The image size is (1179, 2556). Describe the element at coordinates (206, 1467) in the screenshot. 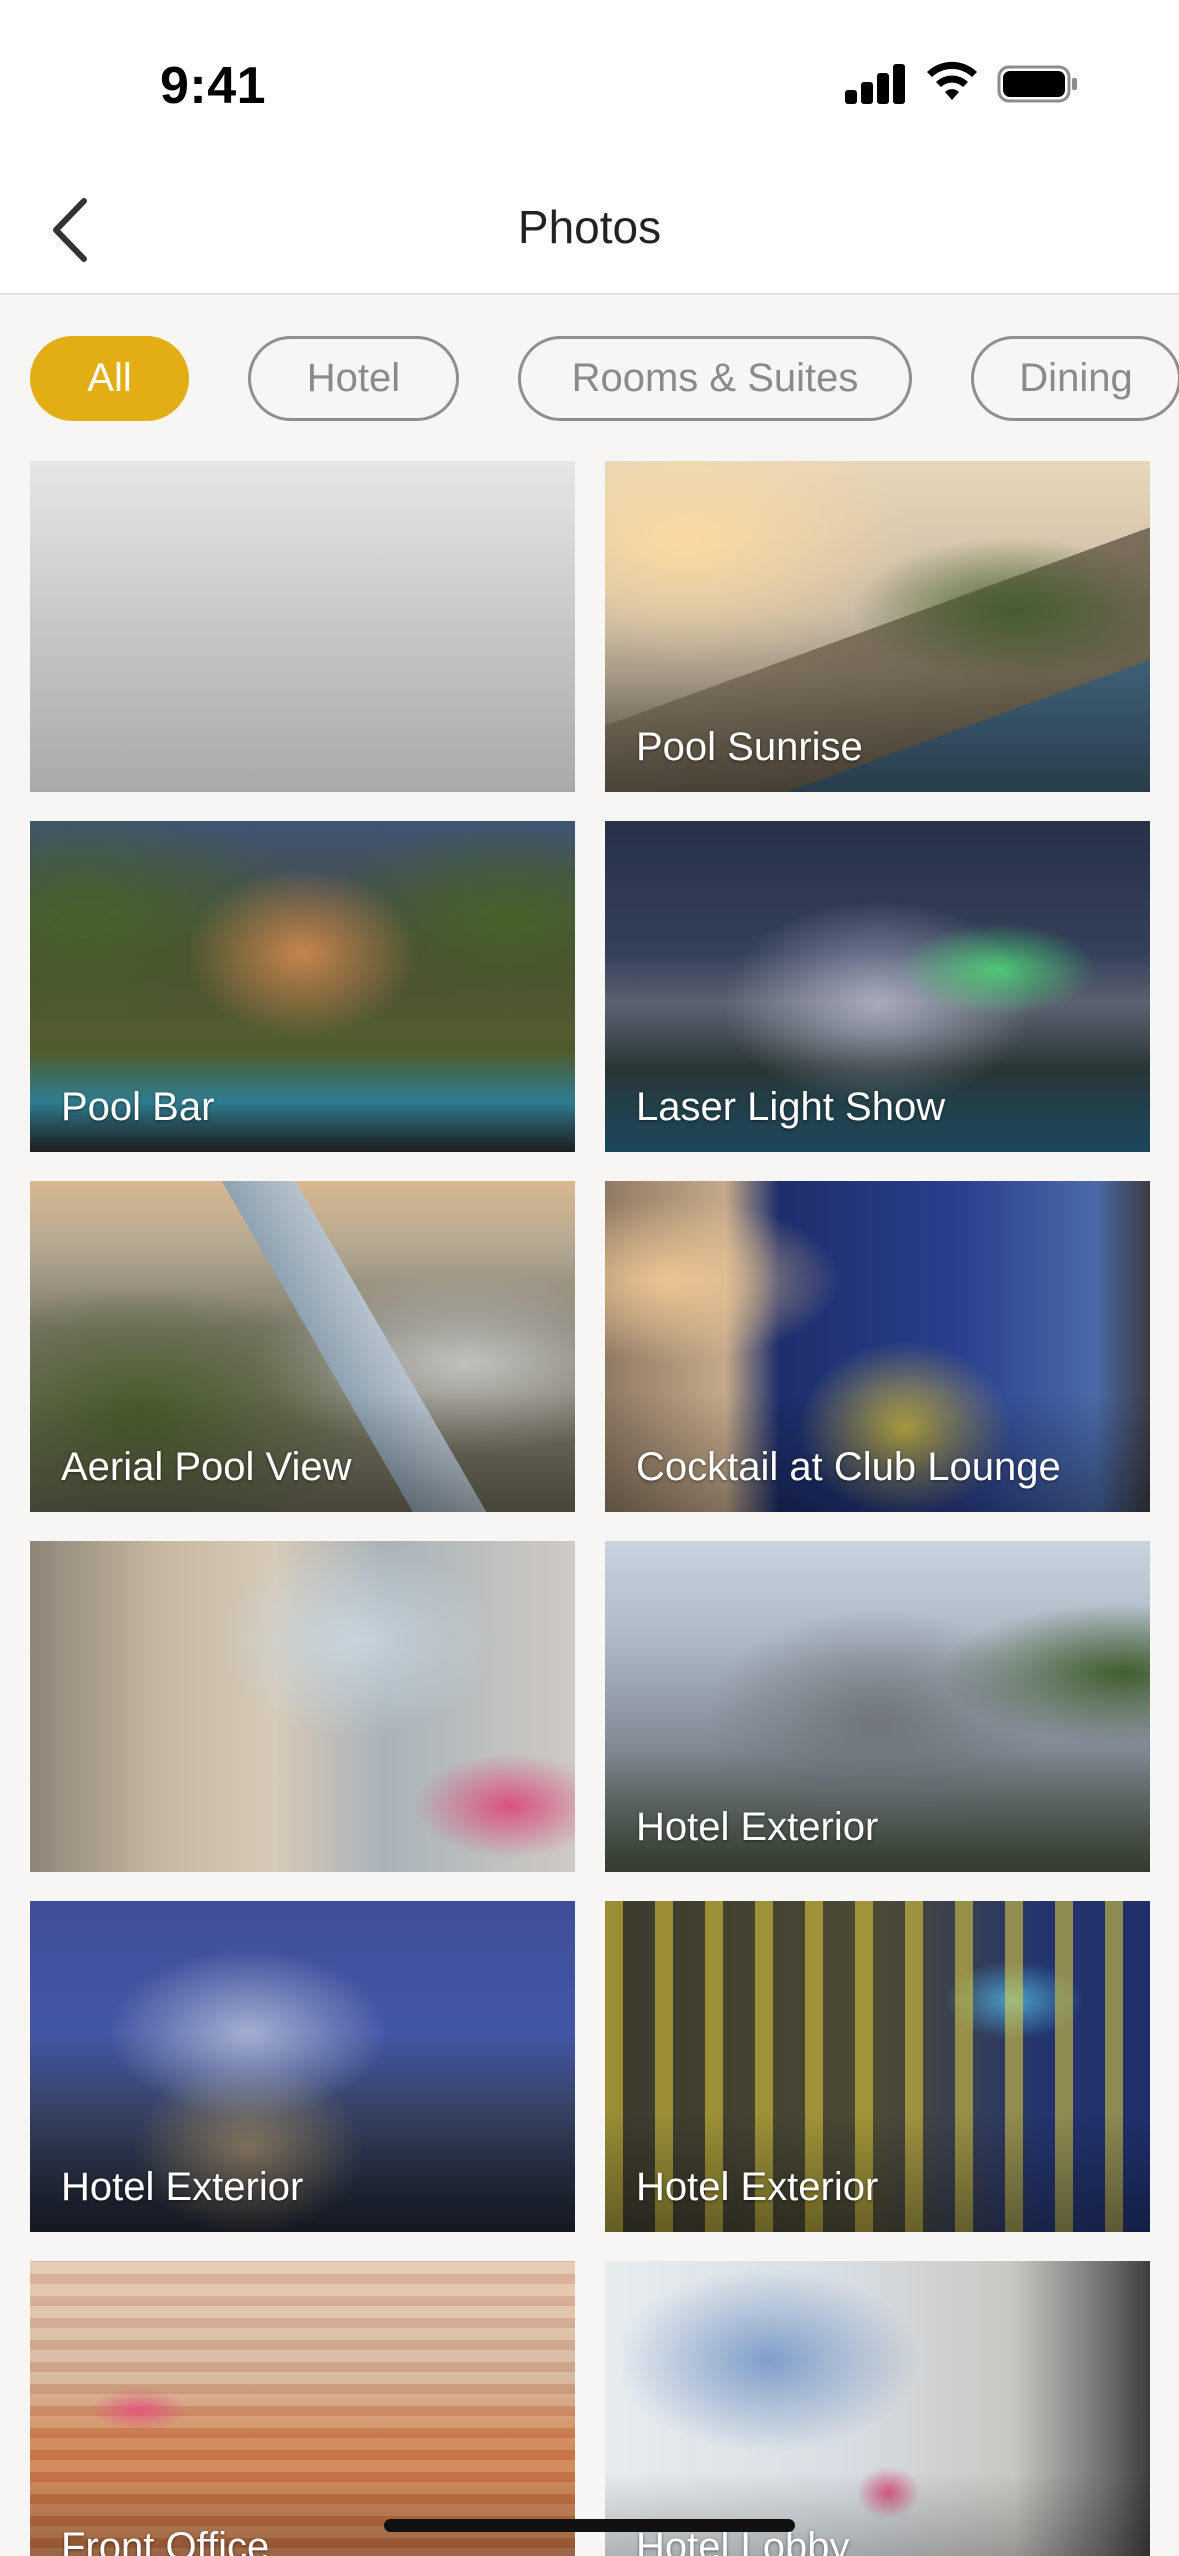

I see `photo-caption: Aerial Pool View` at that location.